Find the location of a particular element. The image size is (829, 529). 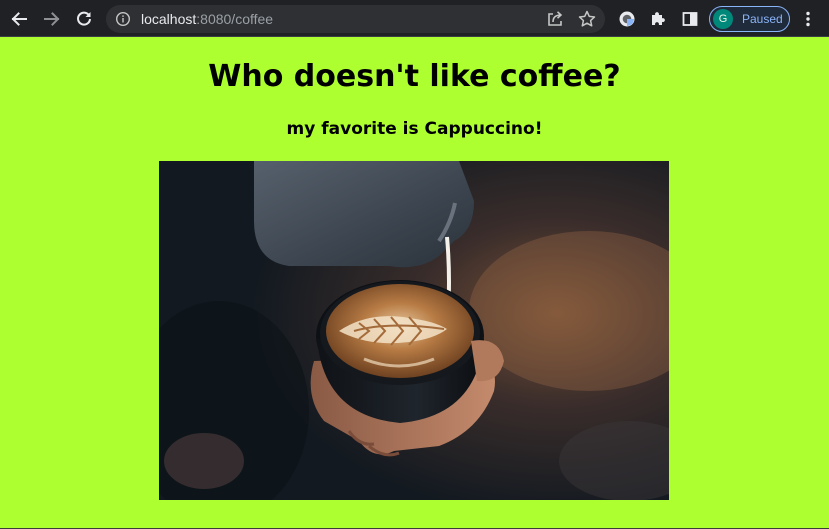

extension-icon is located at coordinates (627, 19).